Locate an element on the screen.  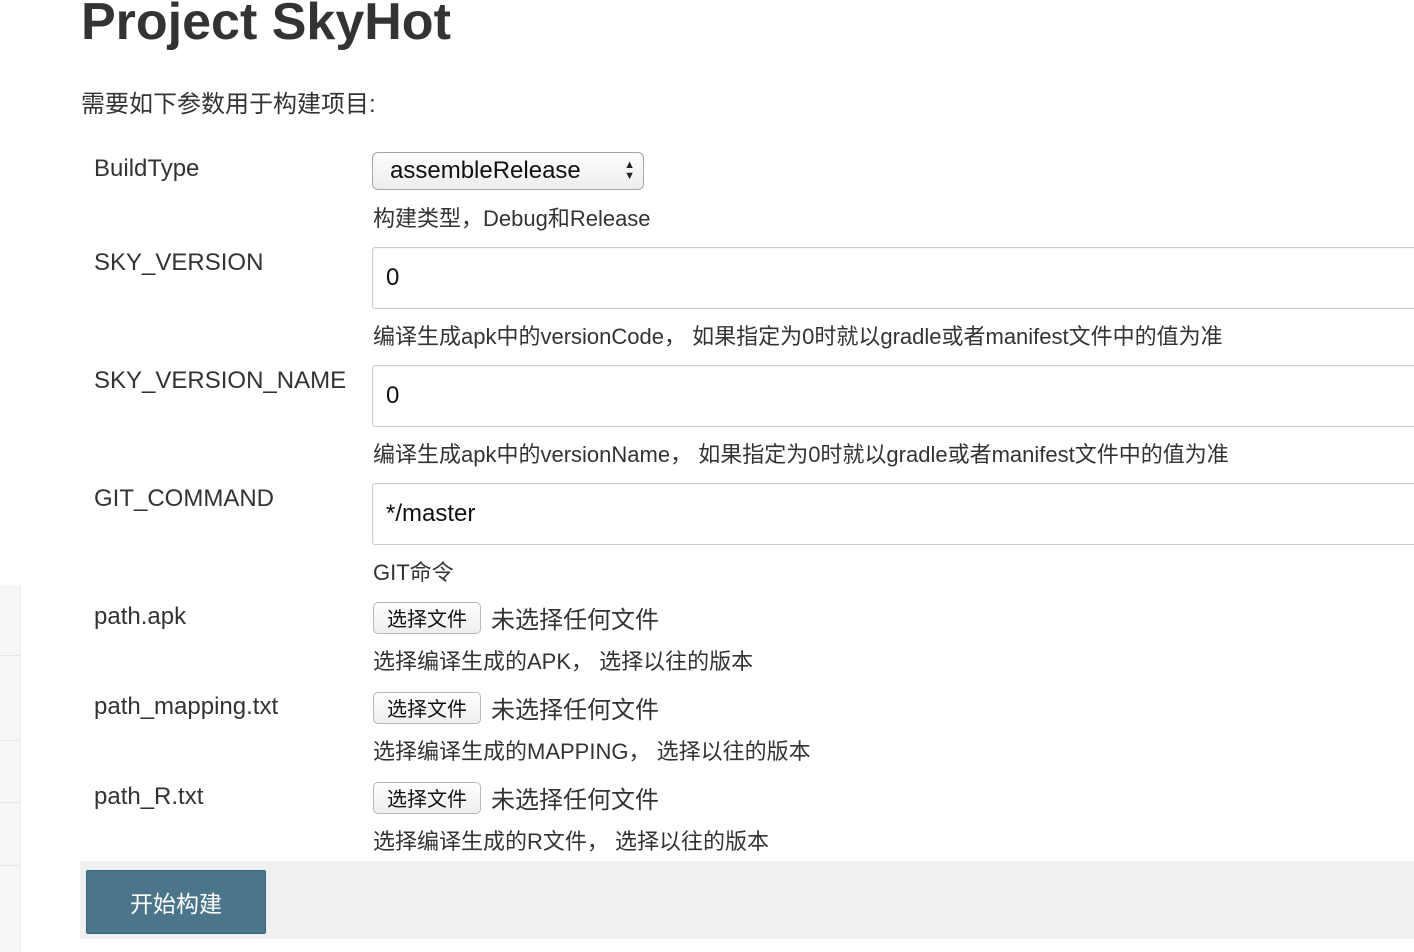
path-mapping-description: 选择编译生成的MAPPING， 选择以往的版本 is located at coordinates (592, 751).